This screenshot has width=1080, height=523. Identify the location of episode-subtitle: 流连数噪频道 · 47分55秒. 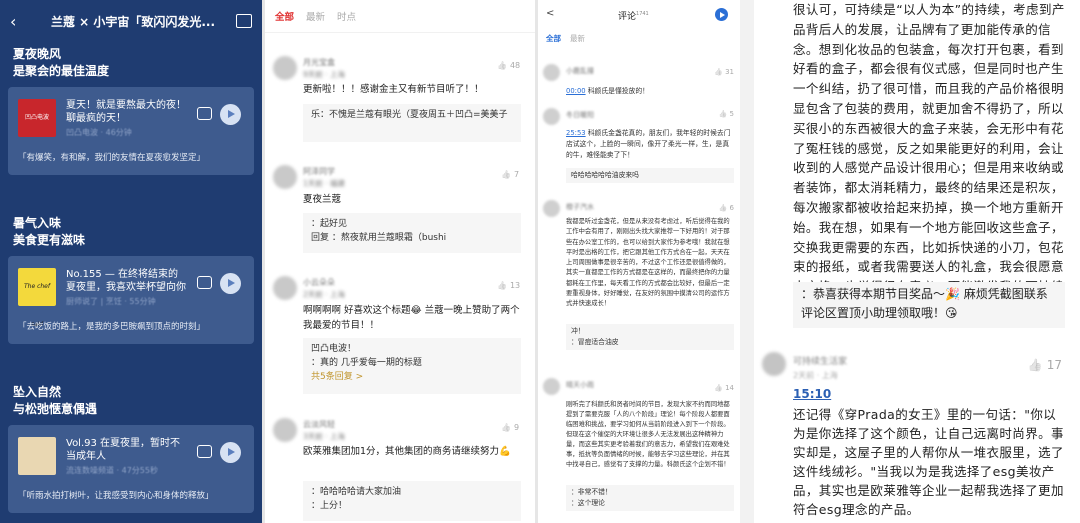
(112, 470).